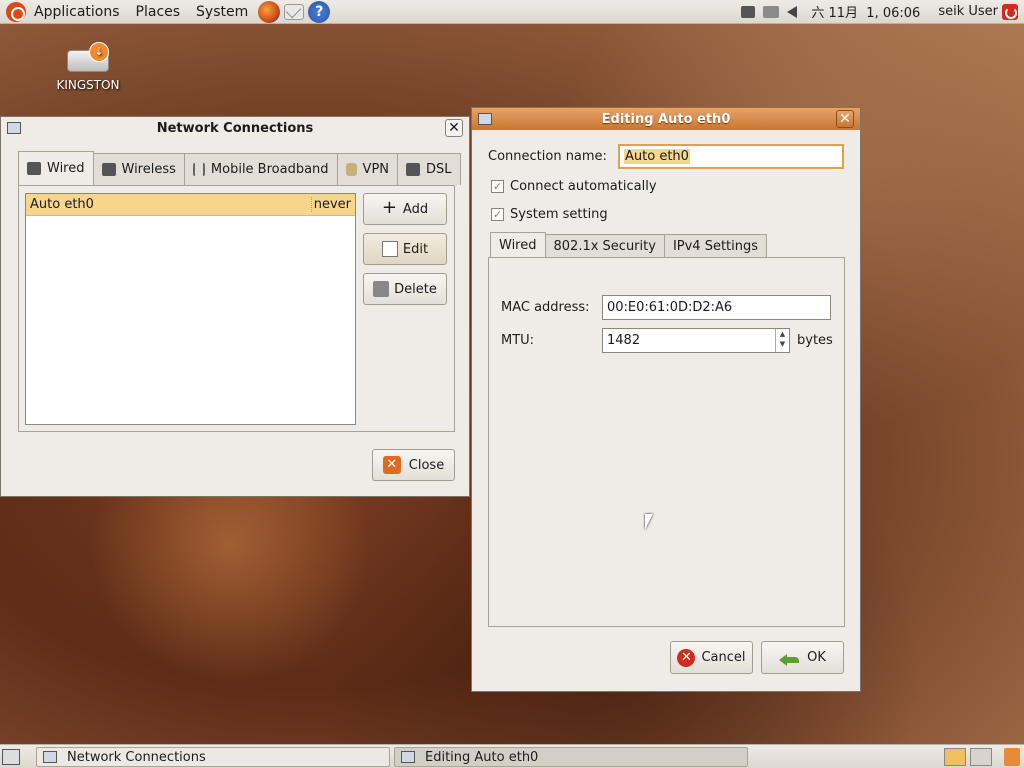 Image resolution: width=1024 pixels, height=768 pixels. What do you see at coordinates (696, 340) in the screenshot?
I see `mtu-stepper: 1482 ▲ ▼` at bounding box center [696, 340].